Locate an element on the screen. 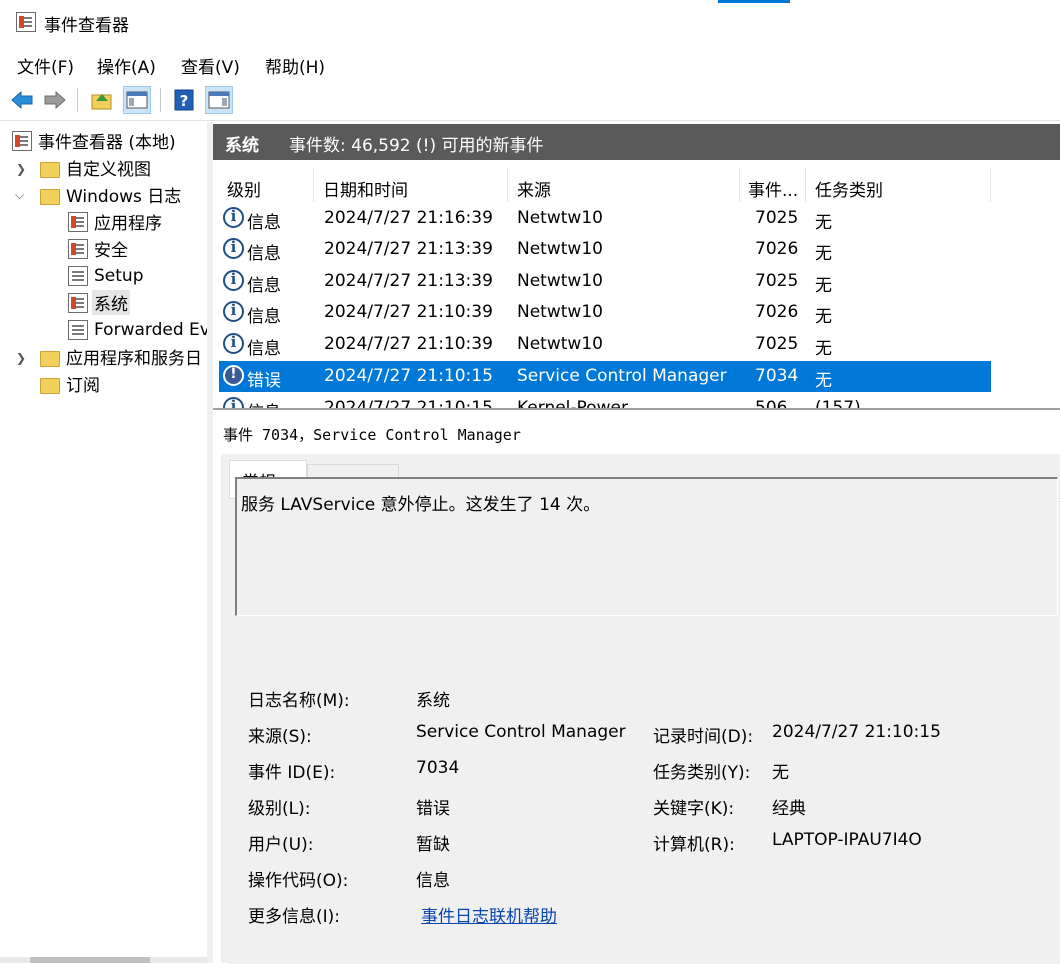 This screenshot has width=1060, height=964. show-hide-console-tree-button is located at coordinates (137, 100).